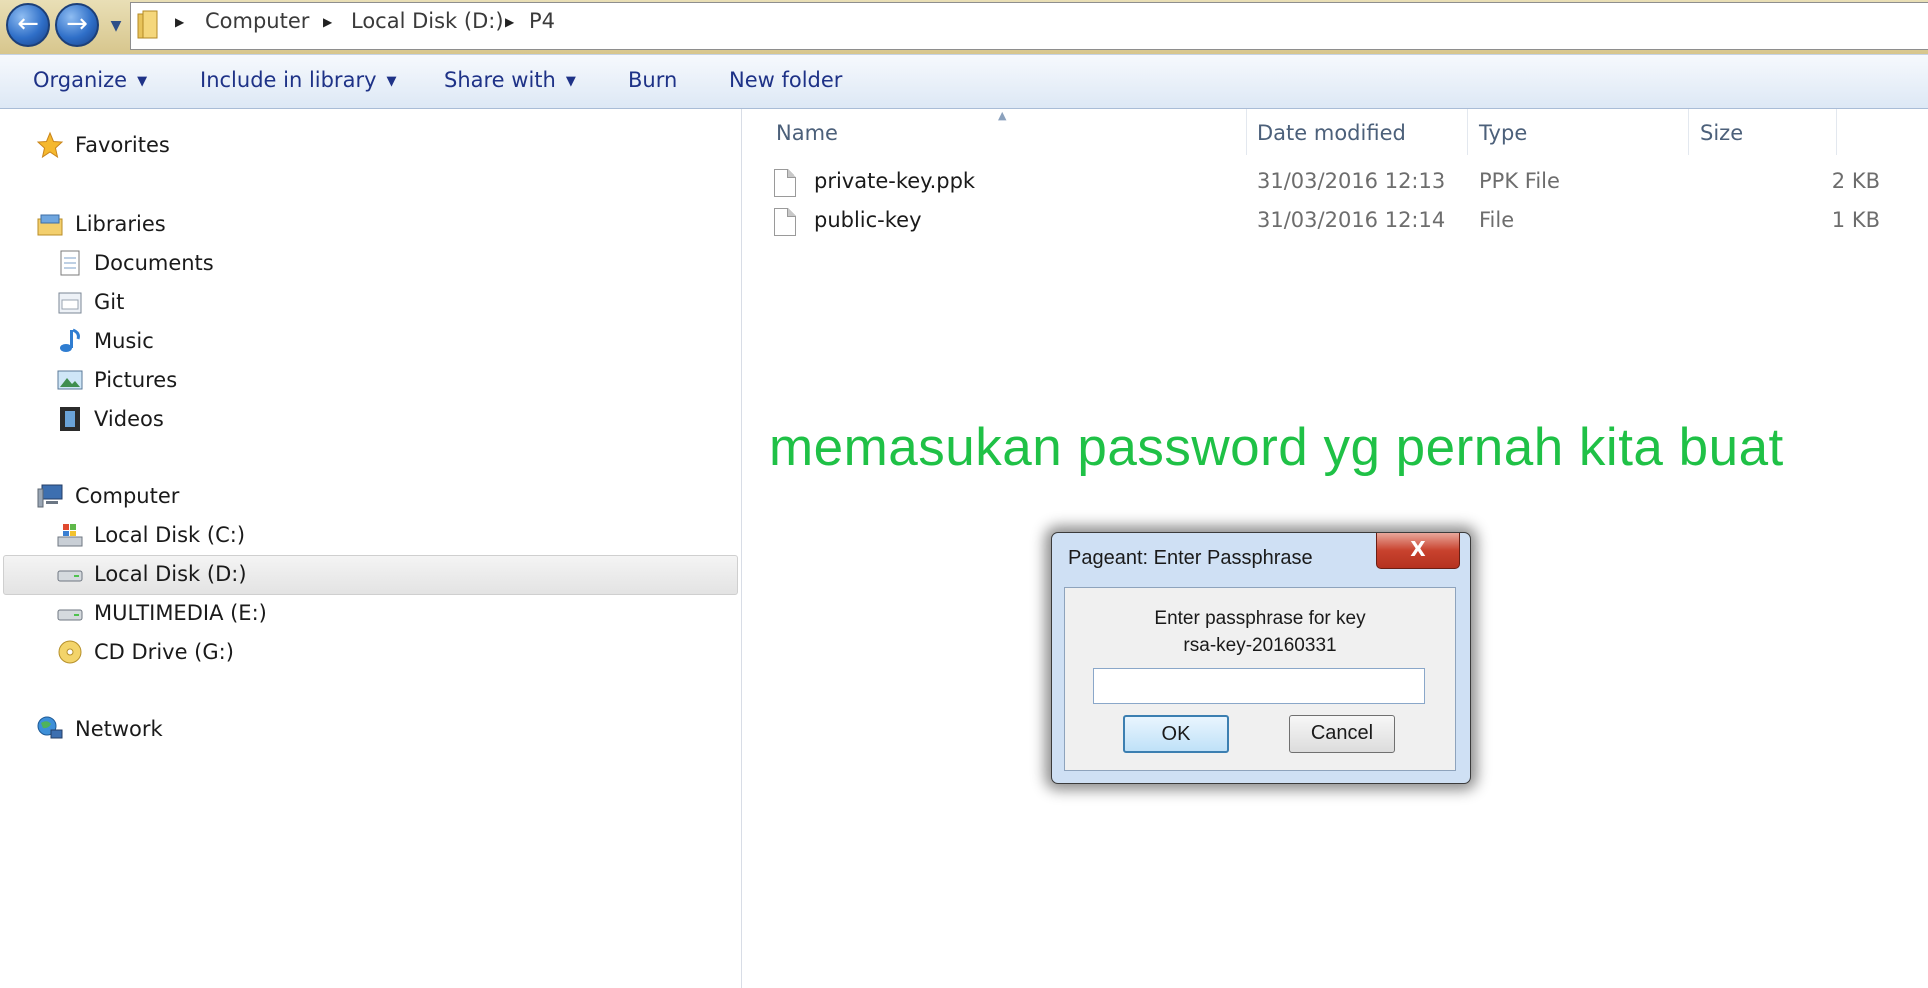 This screenshot has width=1928, height=988. What do you see at coordinates (120, 224) in the screenshot?
I see `nav-libraries: Libraries` at bounding box center [120, 224].